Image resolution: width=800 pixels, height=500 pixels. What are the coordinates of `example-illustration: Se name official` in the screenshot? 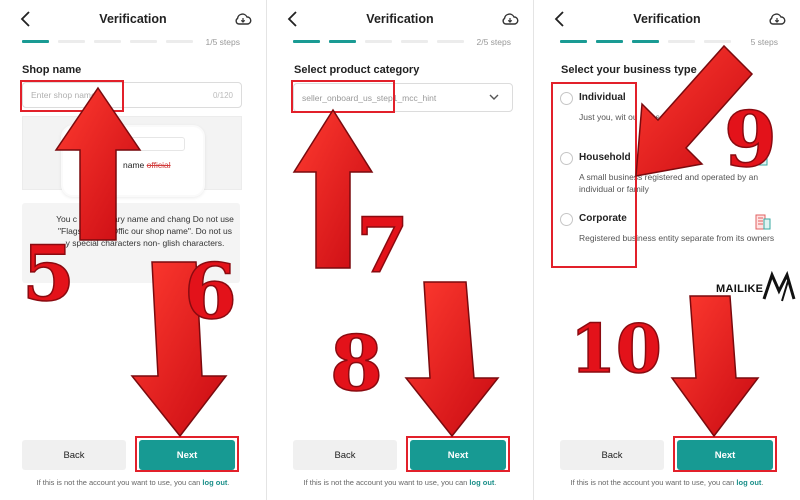 It's located at (132, 156).